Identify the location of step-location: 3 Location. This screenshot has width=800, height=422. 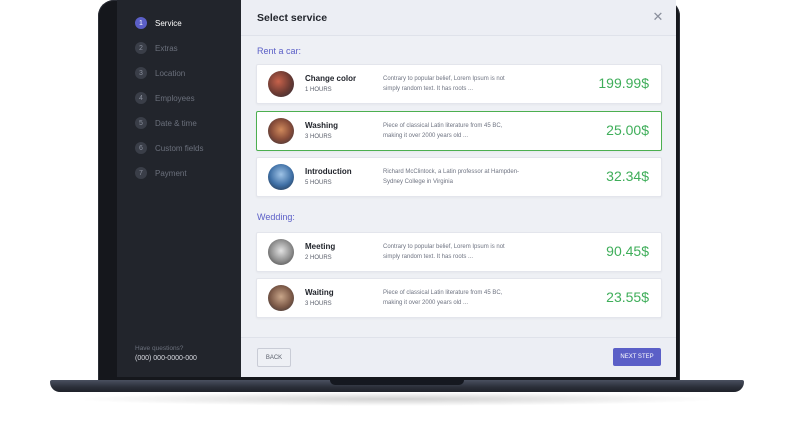
(160, 73).